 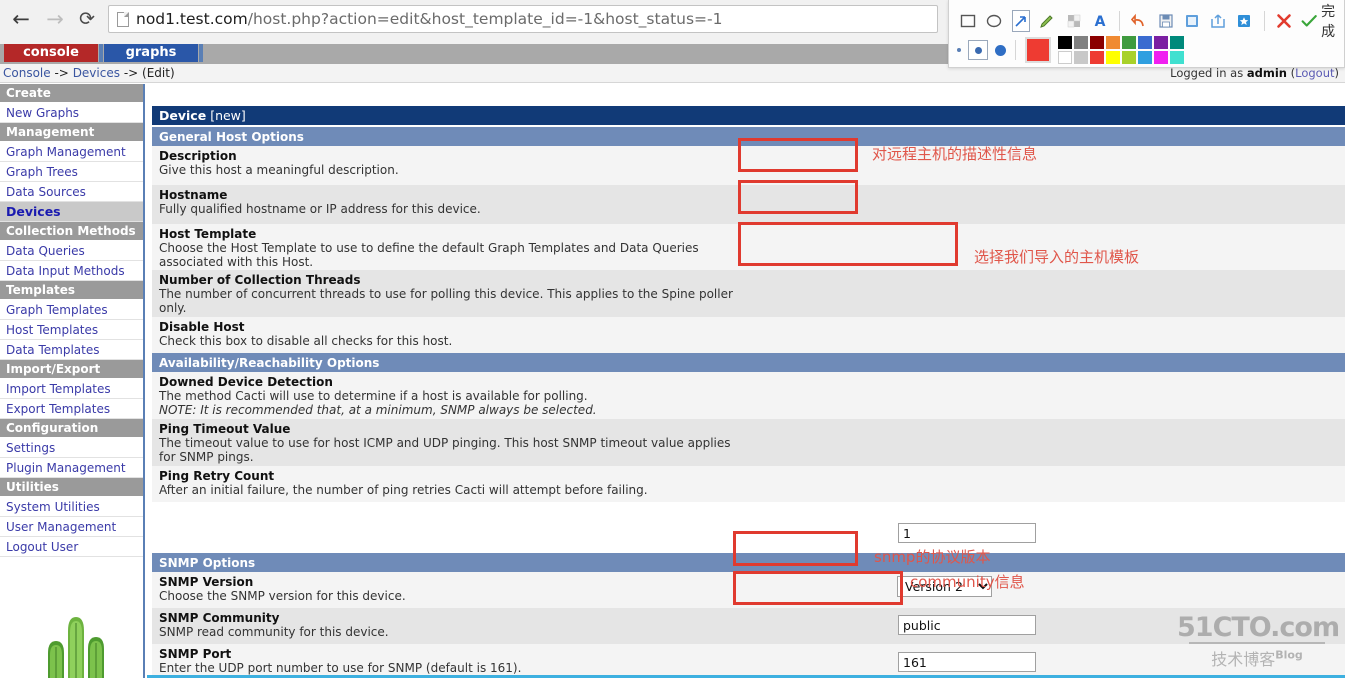 What do you see at coordinates (1291, 73) in the screenshot?
I see `logout-open: (` at bounding box center [1291, 73].